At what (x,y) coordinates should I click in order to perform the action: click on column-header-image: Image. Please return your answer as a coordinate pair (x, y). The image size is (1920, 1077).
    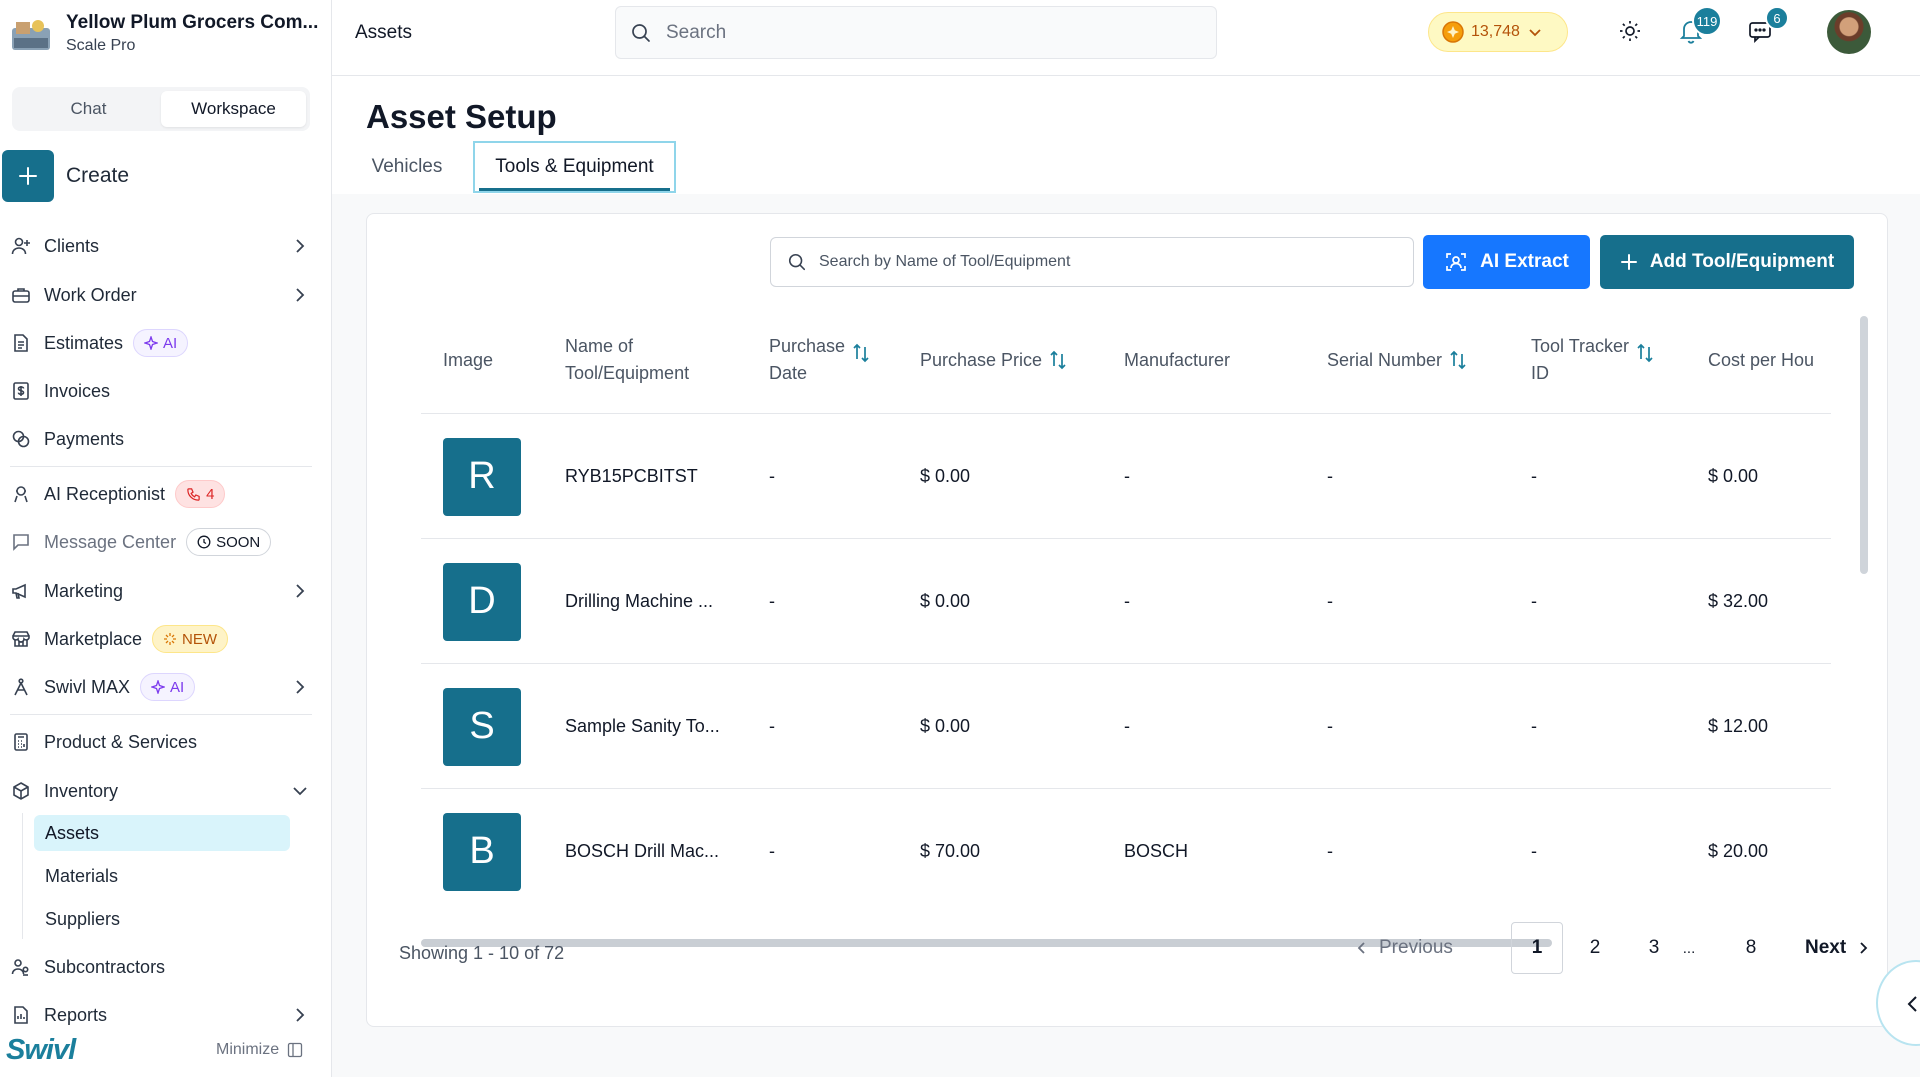
    Looking at the image, I should click on (468, 359).